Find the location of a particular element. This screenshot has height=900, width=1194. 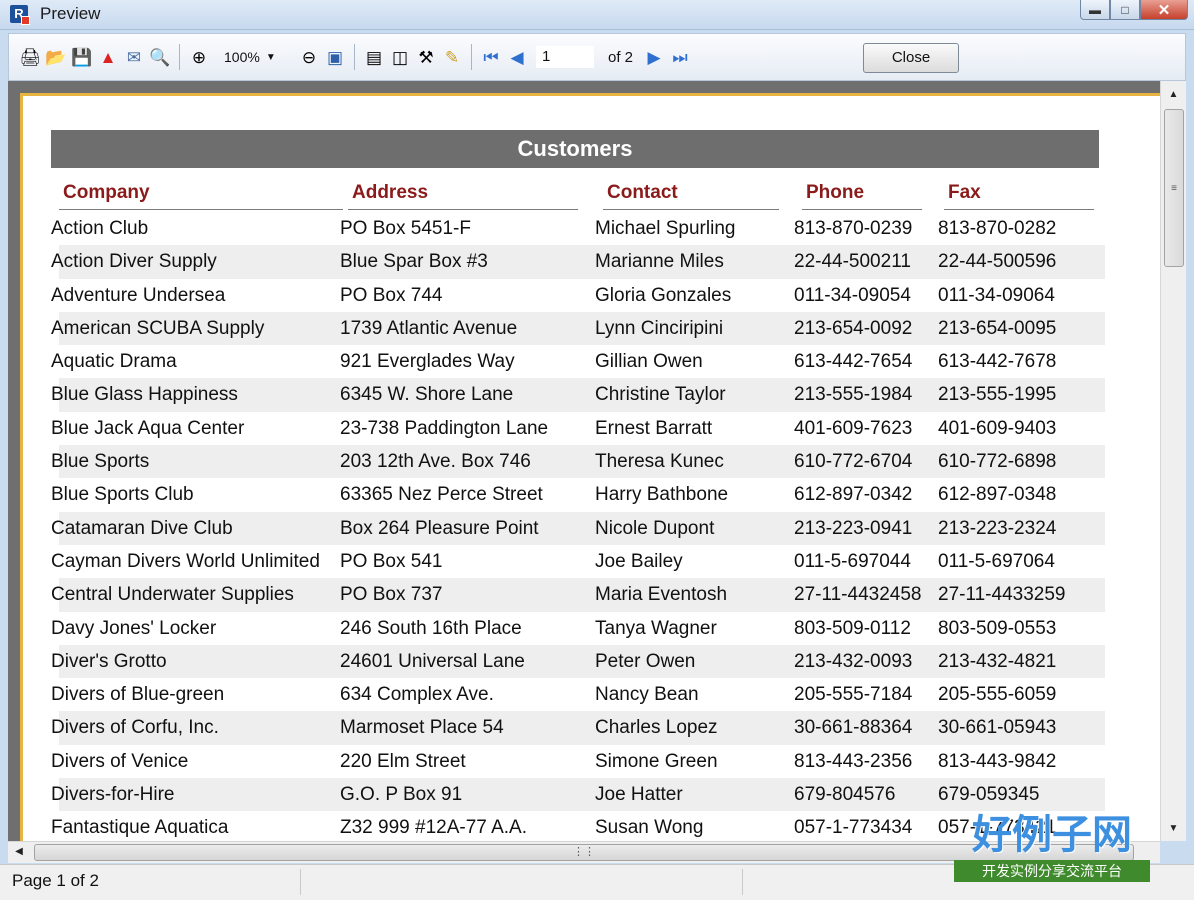

cell-address: PO Box 5451-F is located at coordinates (405, 228).